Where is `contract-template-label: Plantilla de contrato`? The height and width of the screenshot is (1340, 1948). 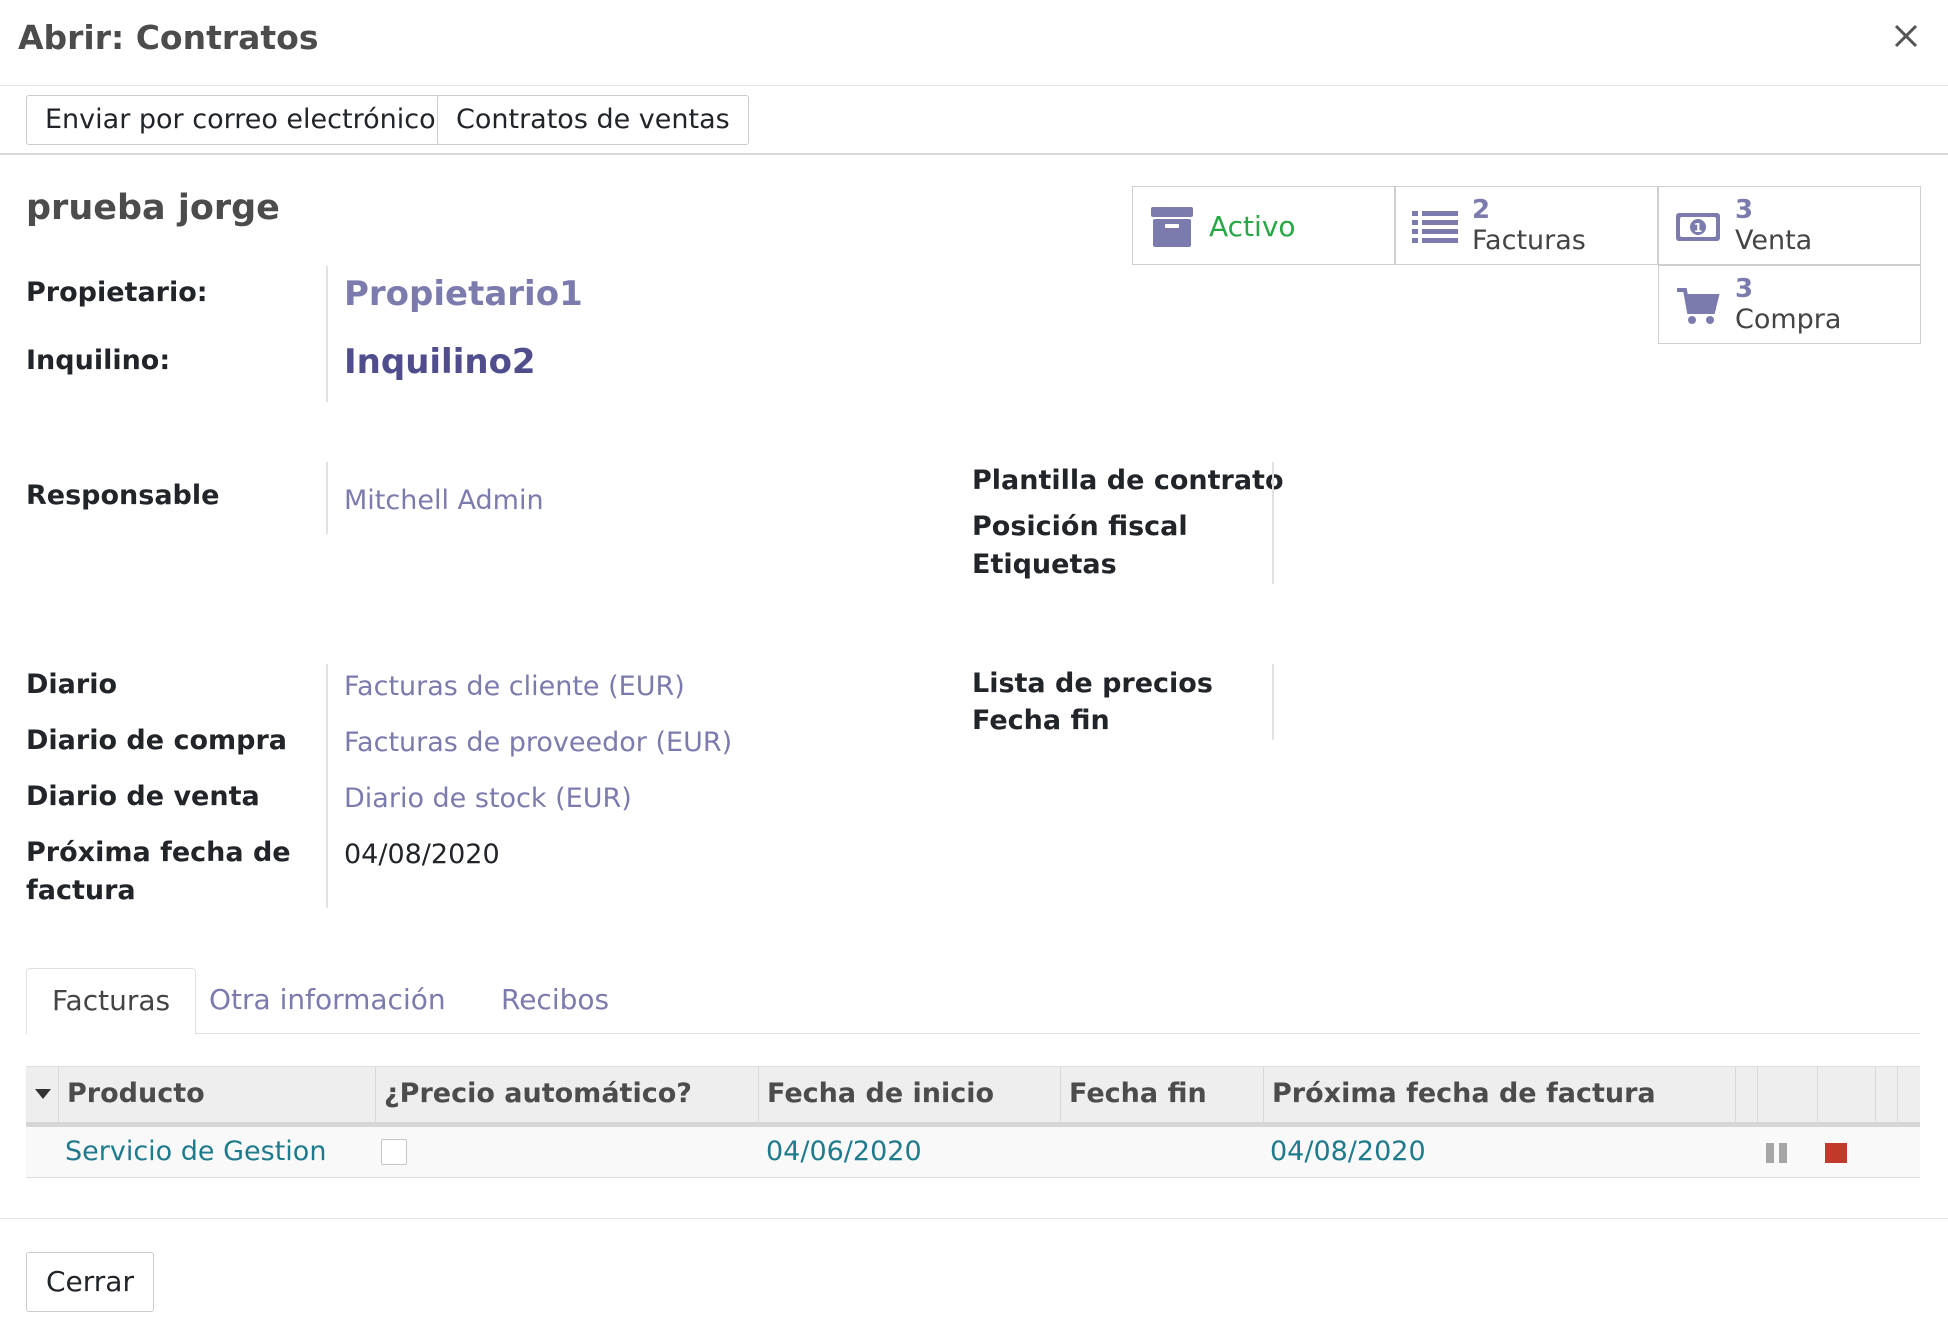
contract-template-label: Plantilla de contrato is located at coordinates (1128, 480).